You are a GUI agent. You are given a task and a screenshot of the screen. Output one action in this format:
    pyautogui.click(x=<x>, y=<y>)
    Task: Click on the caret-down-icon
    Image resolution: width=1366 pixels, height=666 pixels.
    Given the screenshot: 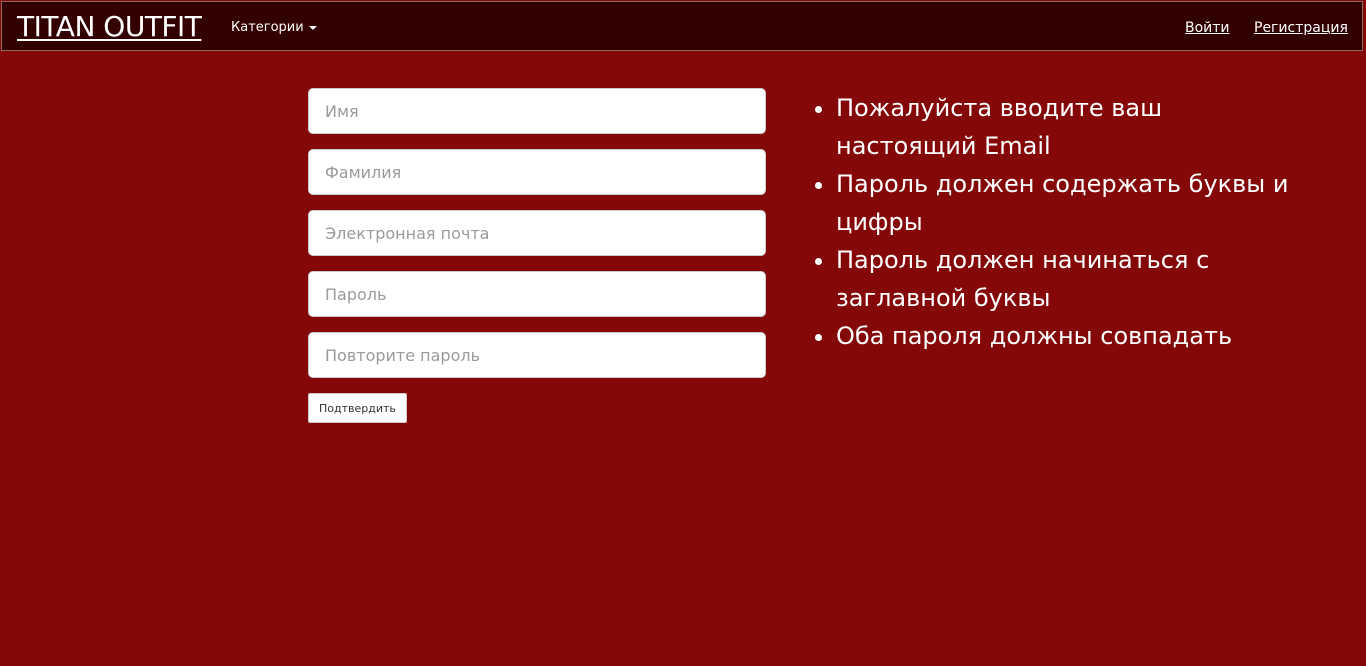 What is the action you would take?
    pyautogui.click(x=312, y=27)
    